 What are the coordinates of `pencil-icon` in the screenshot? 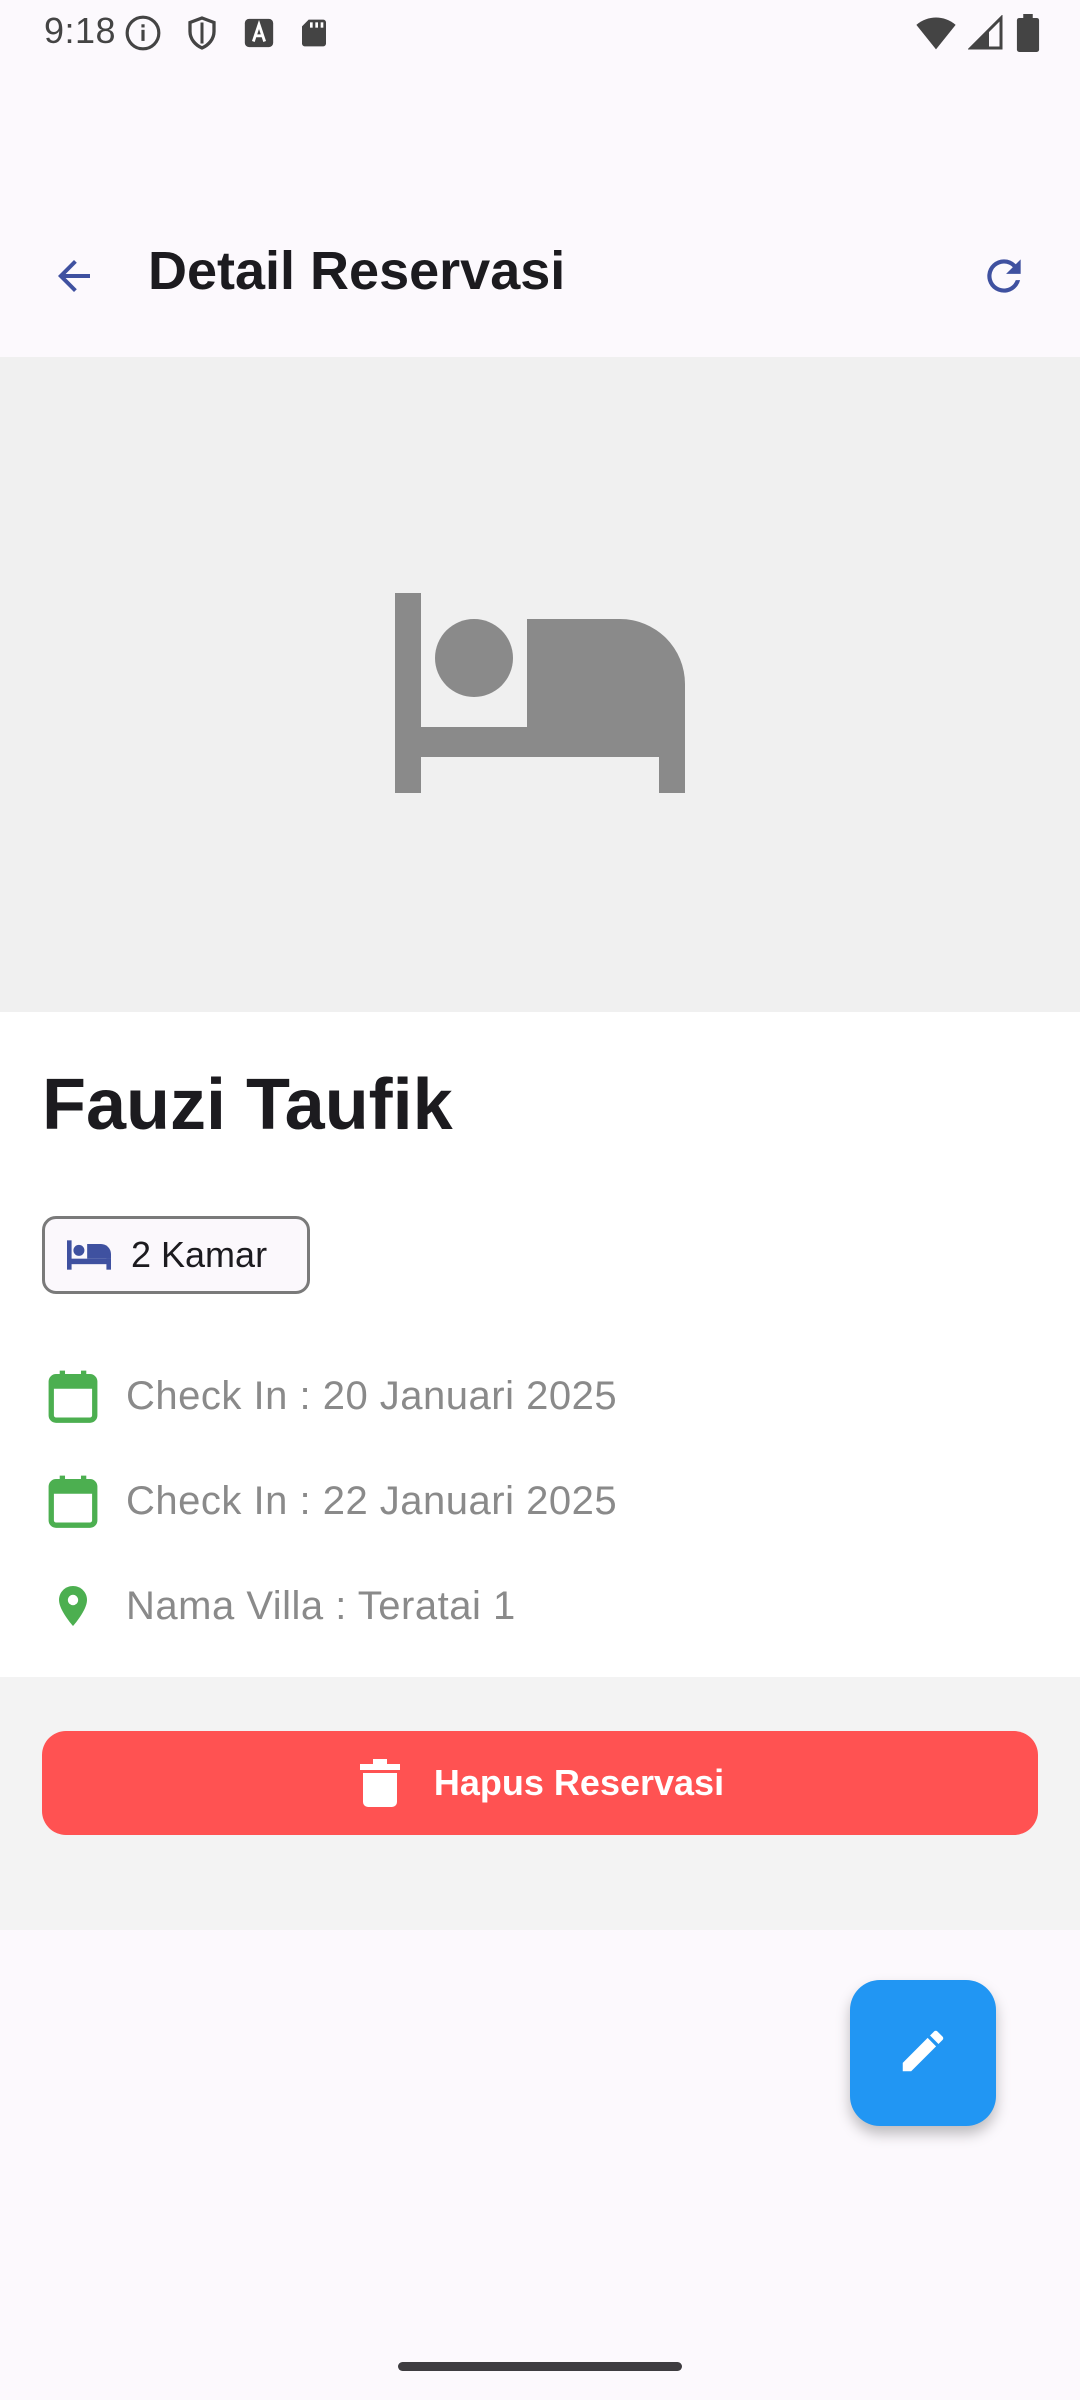 It's located at (923, 2053).